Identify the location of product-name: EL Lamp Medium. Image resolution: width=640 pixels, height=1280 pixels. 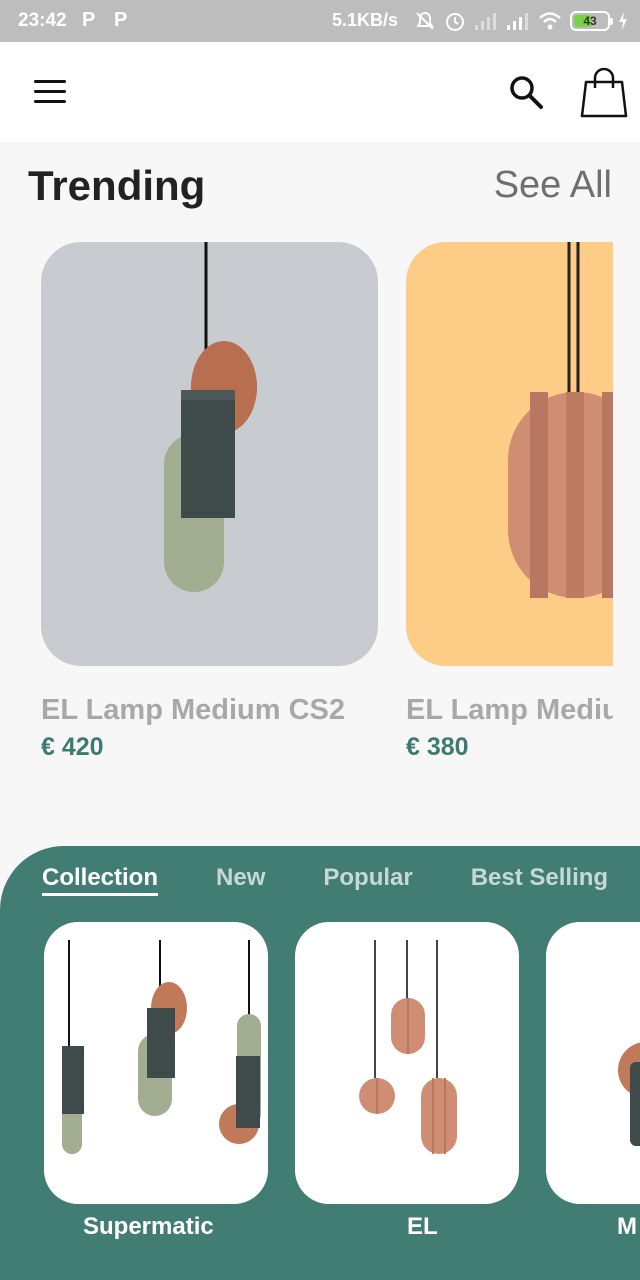
(509, 710).